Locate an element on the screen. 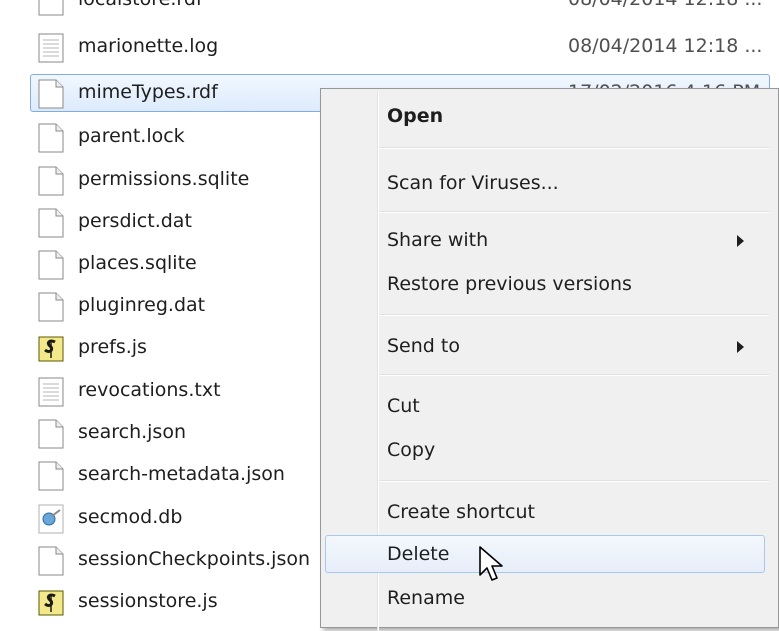 The height and width of the screenshot is (631, 779). file-name: secmod.db is located at coordinates (130, 517).